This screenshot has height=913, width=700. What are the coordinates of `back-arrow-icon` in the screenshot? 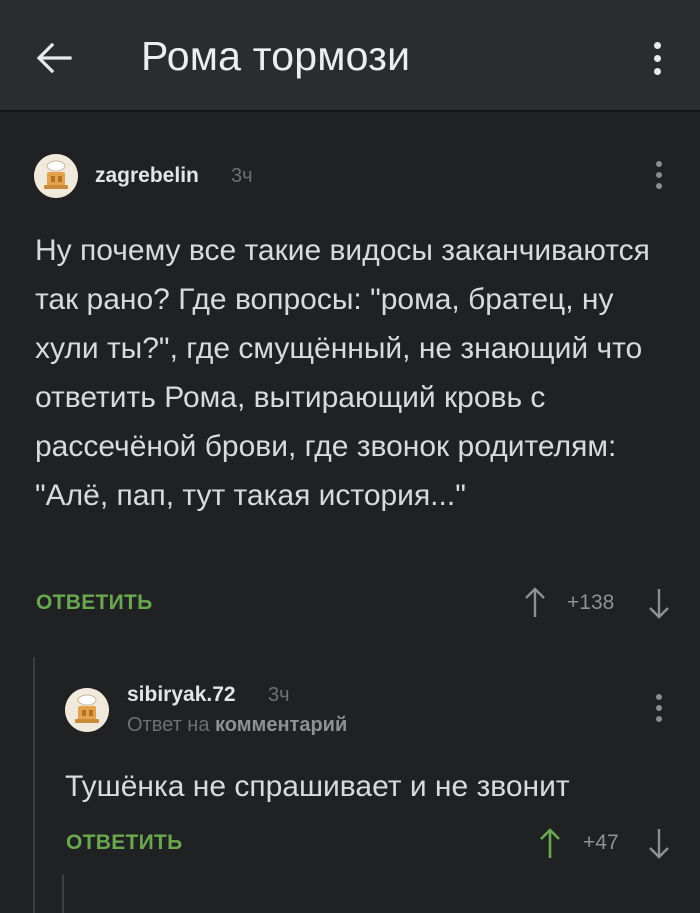 It's located at (54, 58).